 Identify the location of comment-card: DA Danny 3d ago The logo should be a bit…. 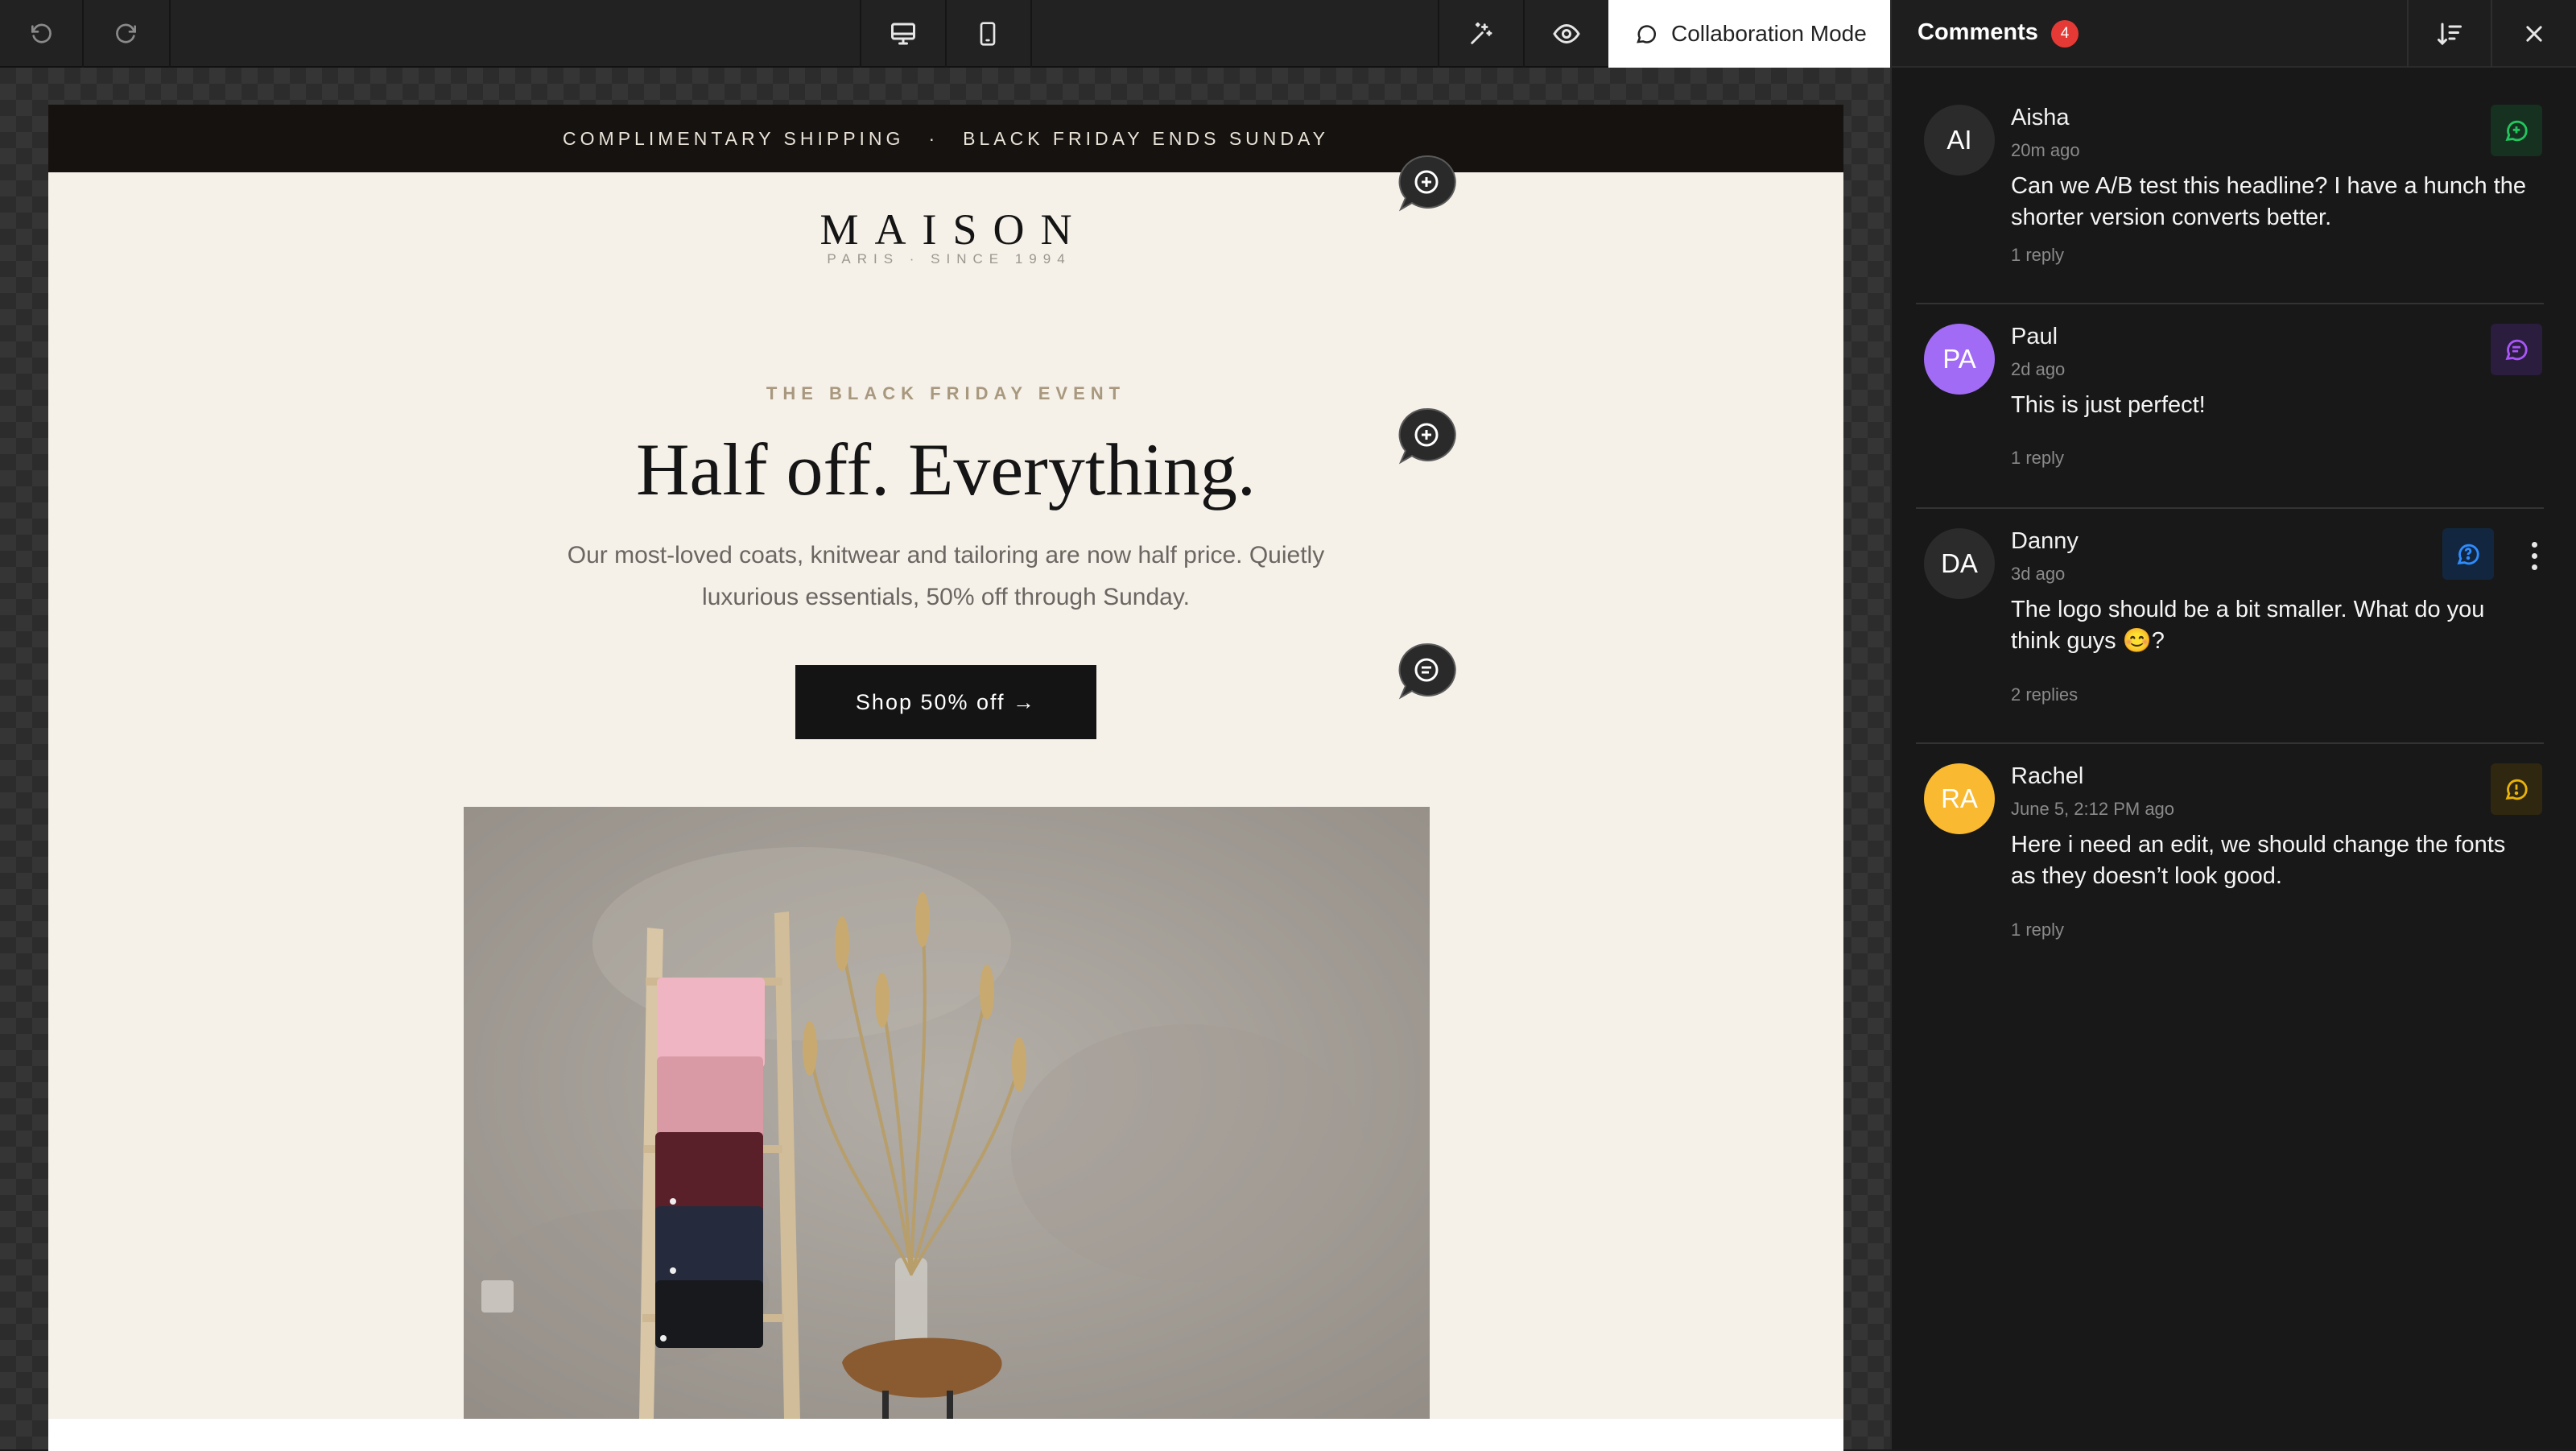
(2230, 626).